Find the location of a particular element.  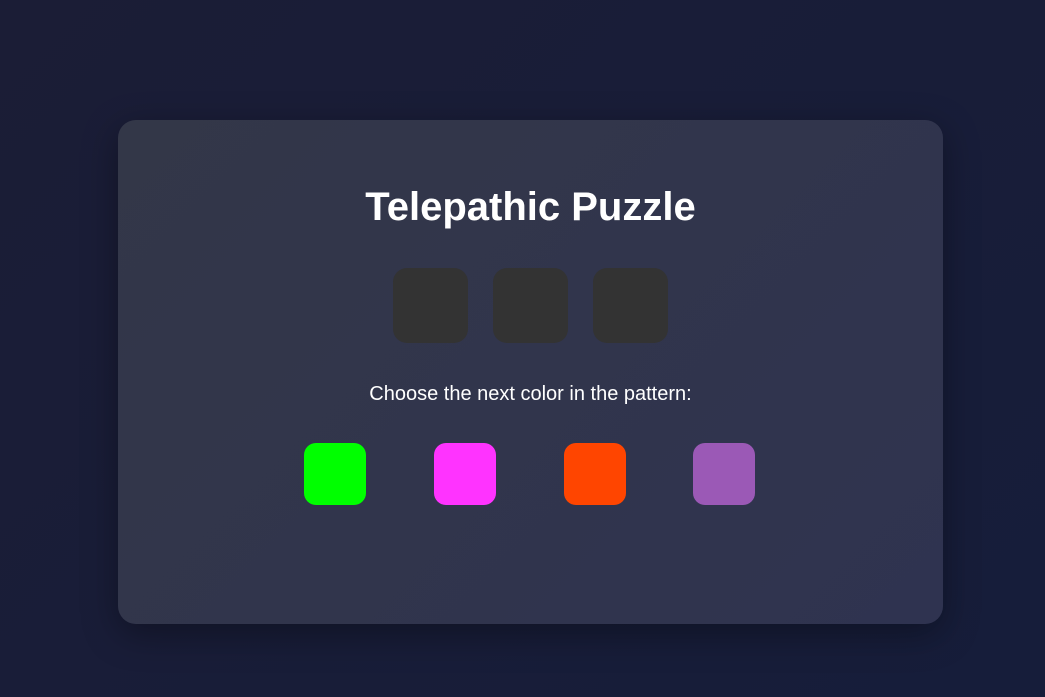

pattern-slots is located at coordinates (530, 305).